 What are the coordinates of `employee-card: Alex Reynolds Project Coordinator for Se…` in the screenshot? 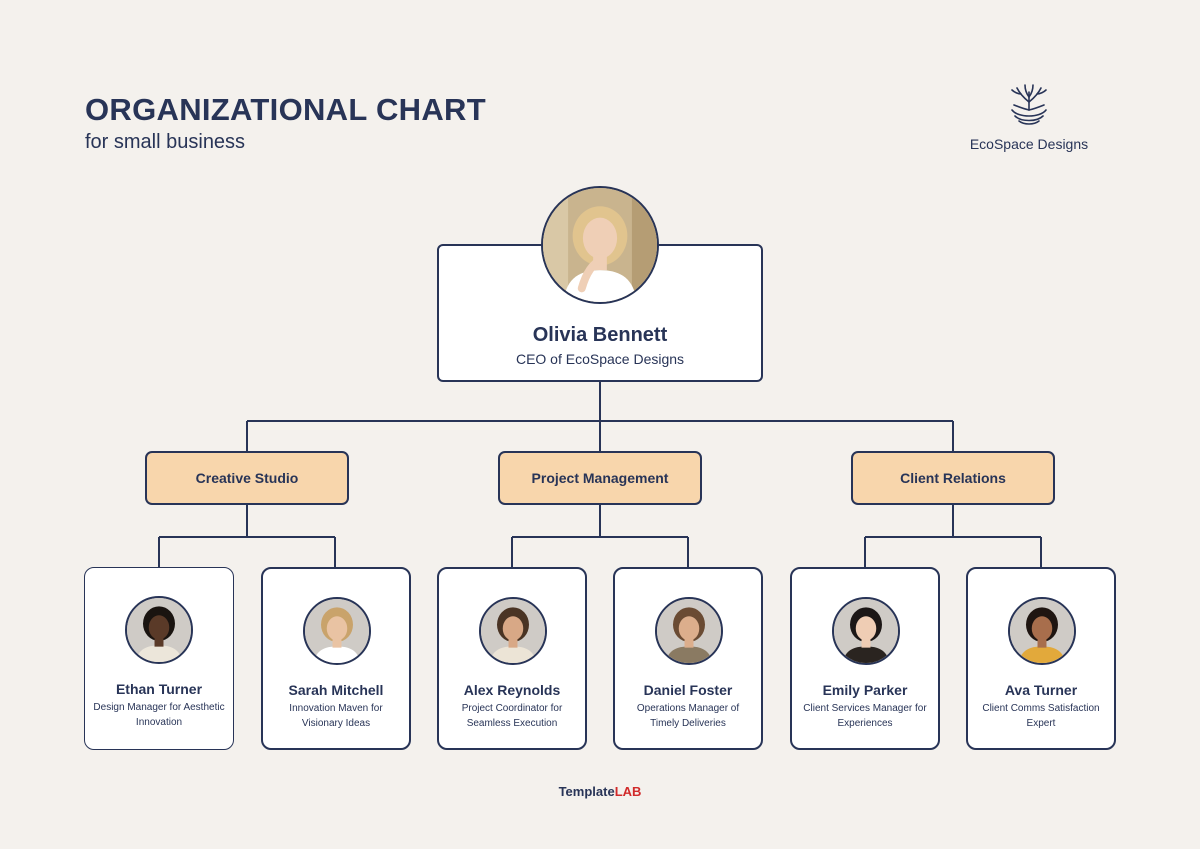 It's located at (512, 658).